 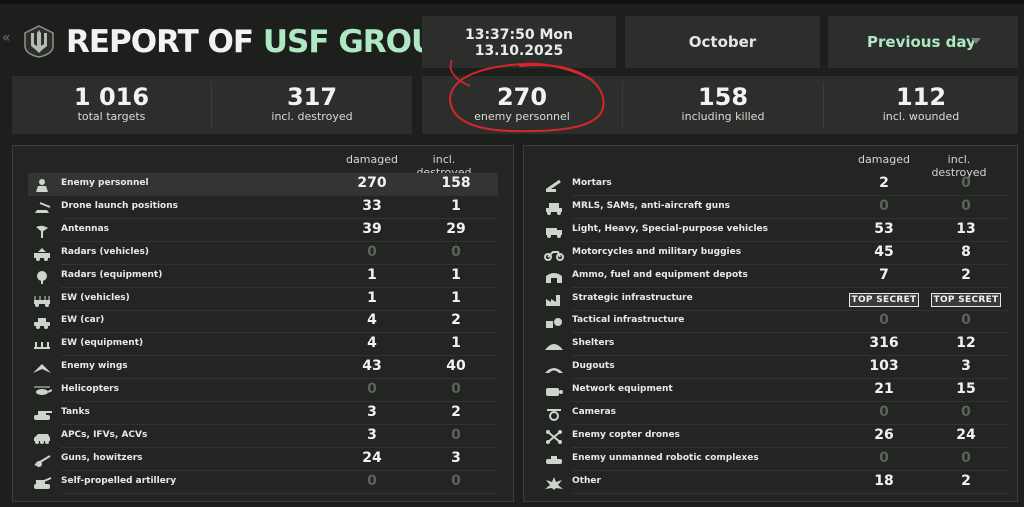 What do you see at coordinates (263, 345) in the screenshot?
I see `table-row: EW (equipment) 4 1` at bounding box center [263, 345].